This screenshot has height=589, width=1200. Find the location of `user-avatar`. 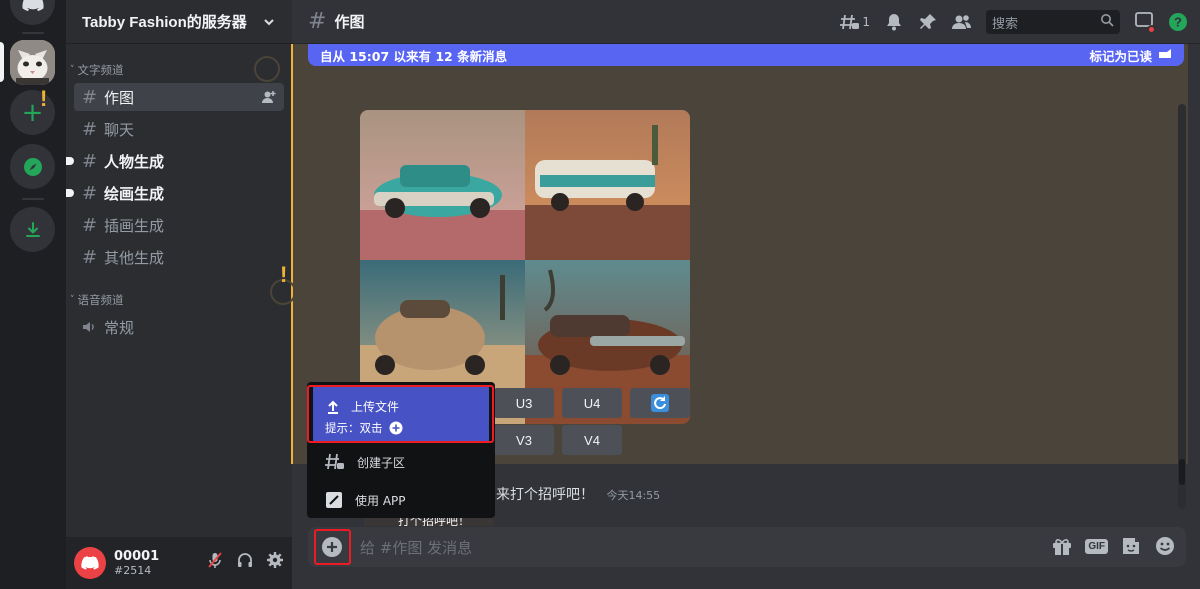

user-avatar is located at coordinates (90, 563).